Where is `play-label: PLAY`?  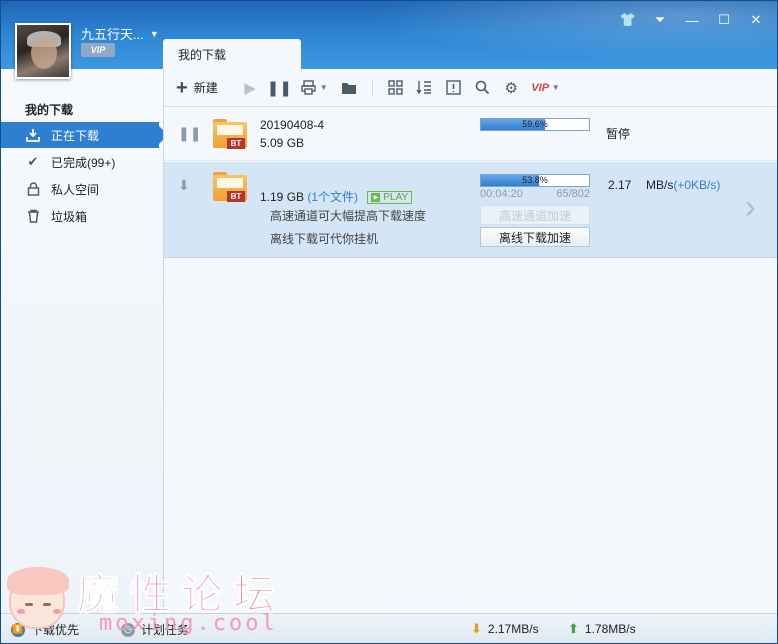
play-label: PLAY is located at coordinates (396, 198).